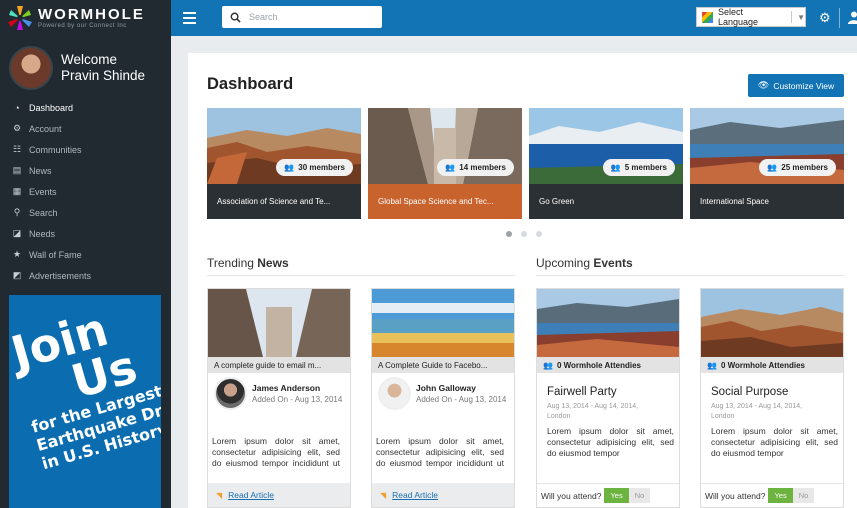 This screenshot has width=857, height=508. I want to click on customize-view-button: 👁 Customize View, so click(796, 85).